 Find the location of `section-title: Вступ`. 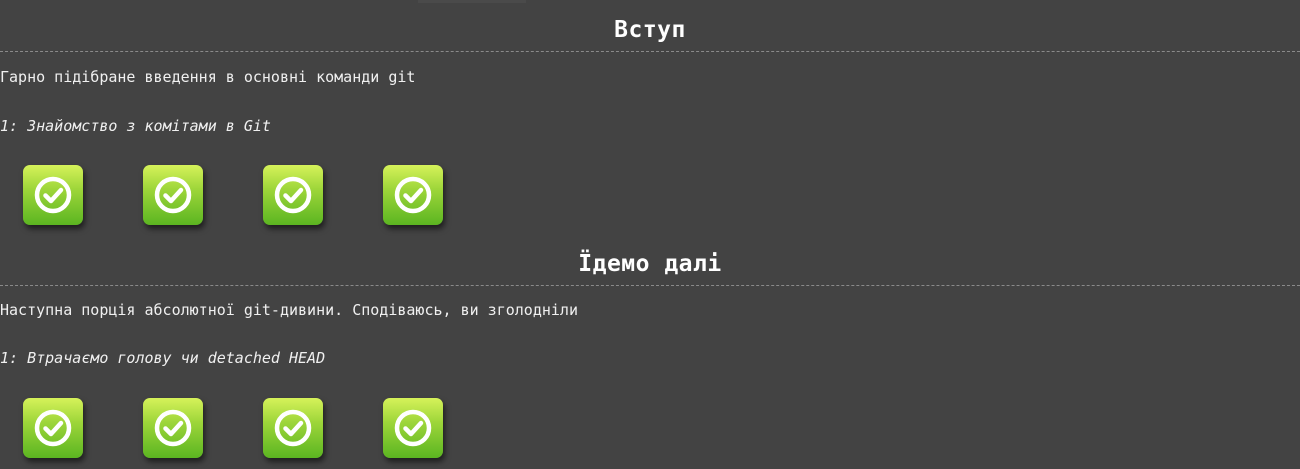

section-title: Вступ is located at coordinates (650, 30).